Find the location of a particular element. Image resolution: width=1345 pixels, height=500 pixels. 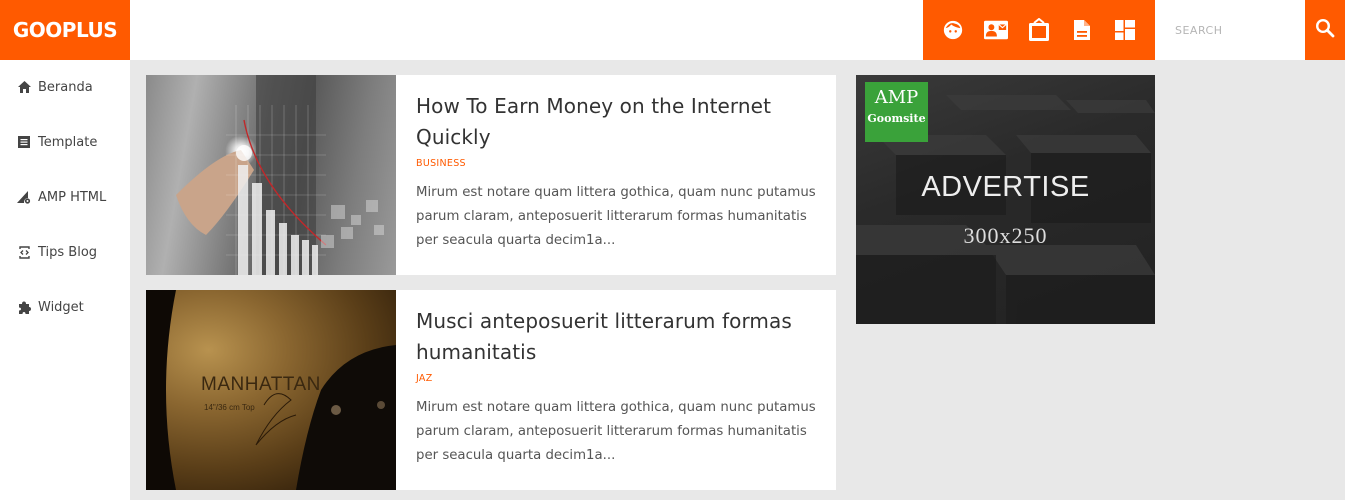

puzzle-icon is located at coordinates (24, 307).